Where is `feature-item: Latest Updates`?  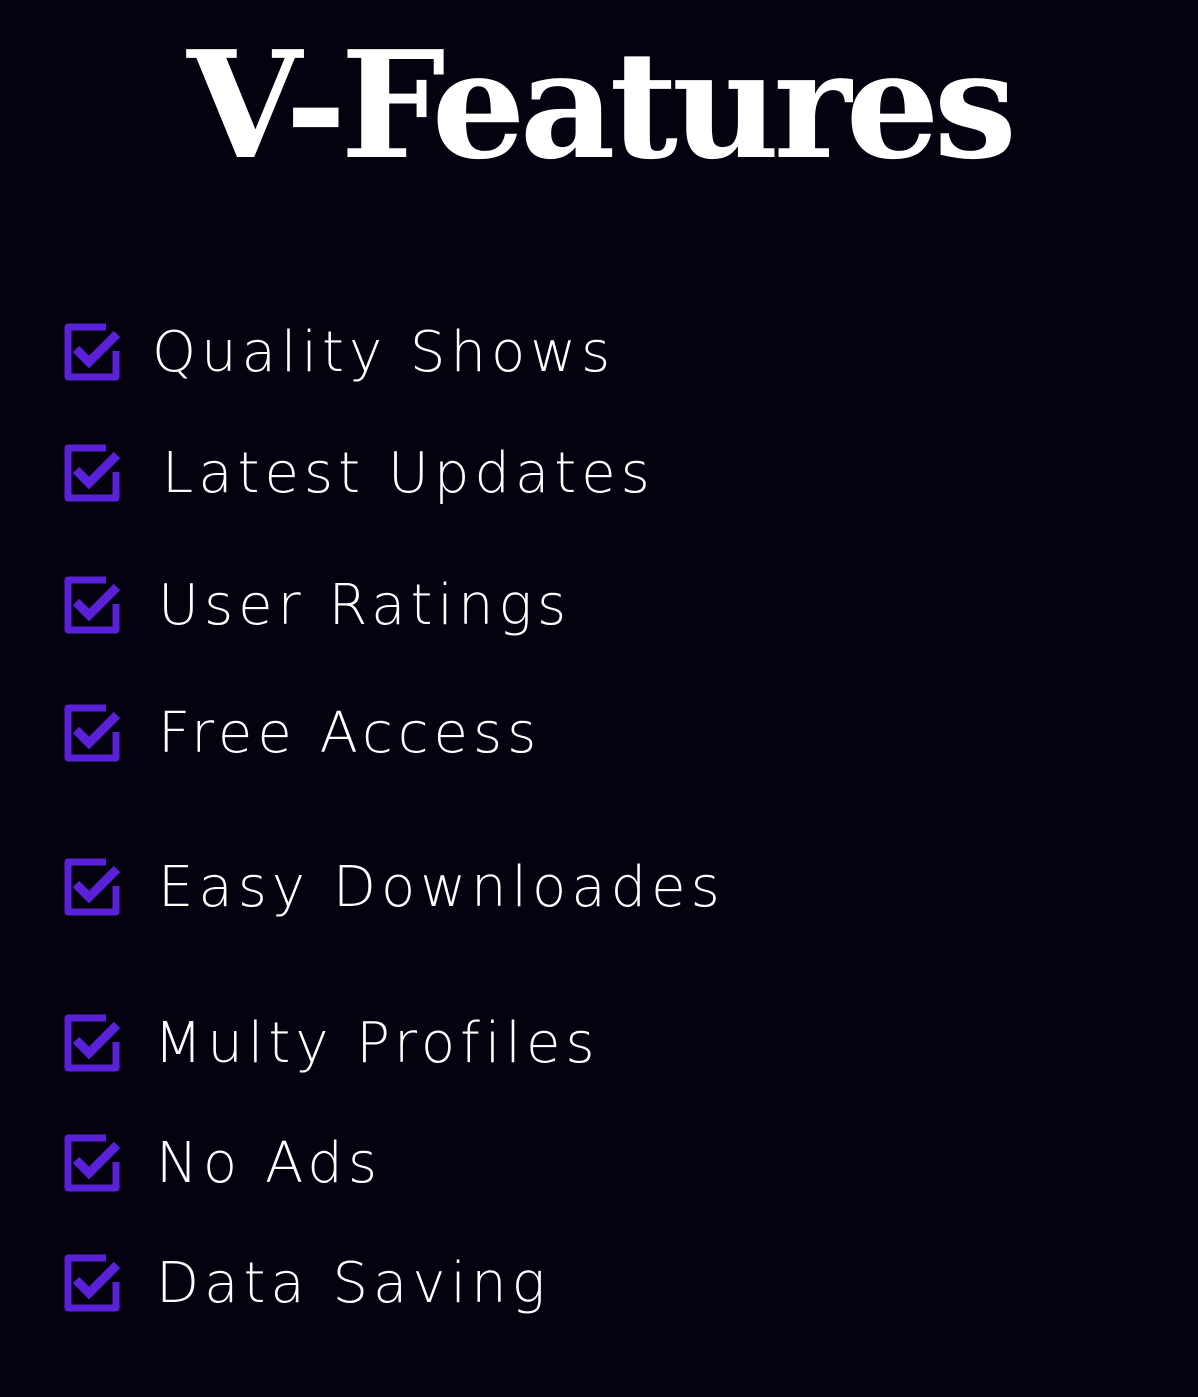
feature-item: Latest Updates is located at coordinates (358, 473).